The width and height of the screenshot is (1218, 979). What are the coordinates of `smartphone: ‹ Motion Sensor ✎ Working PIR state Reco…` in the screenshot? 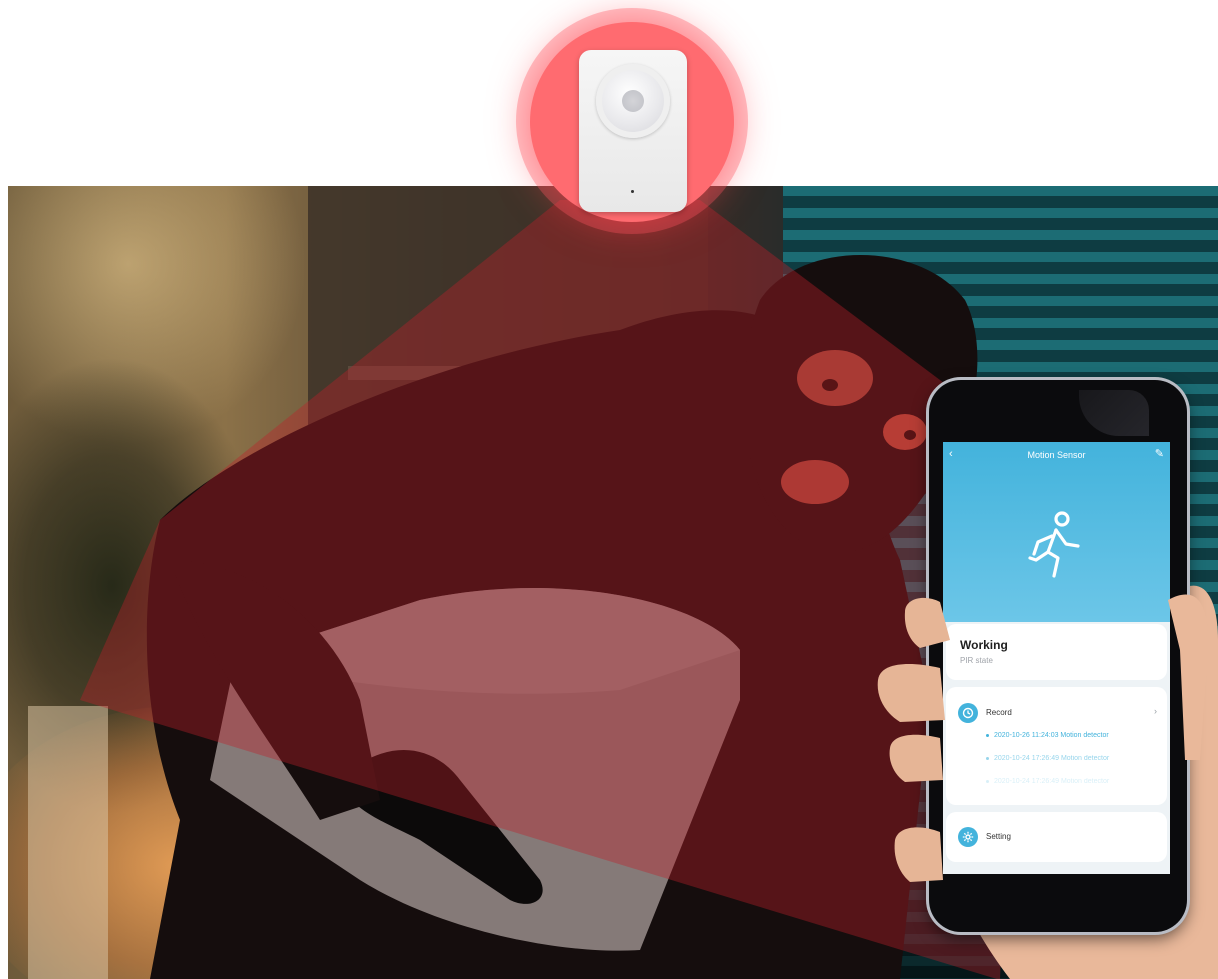 It's located at (1058, 656).